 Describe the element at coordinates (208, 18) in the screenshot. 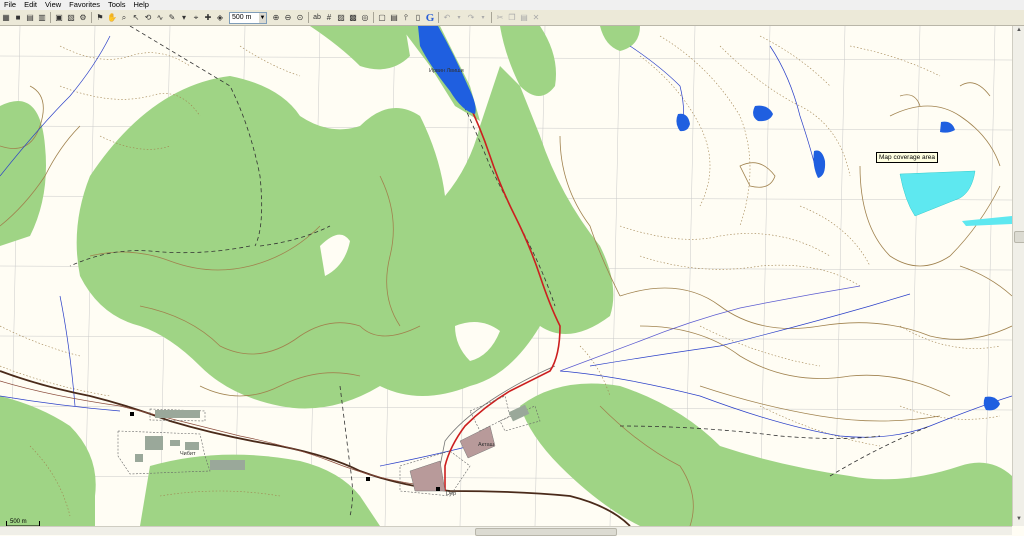

I see `plus-icon: ✚` at that location.